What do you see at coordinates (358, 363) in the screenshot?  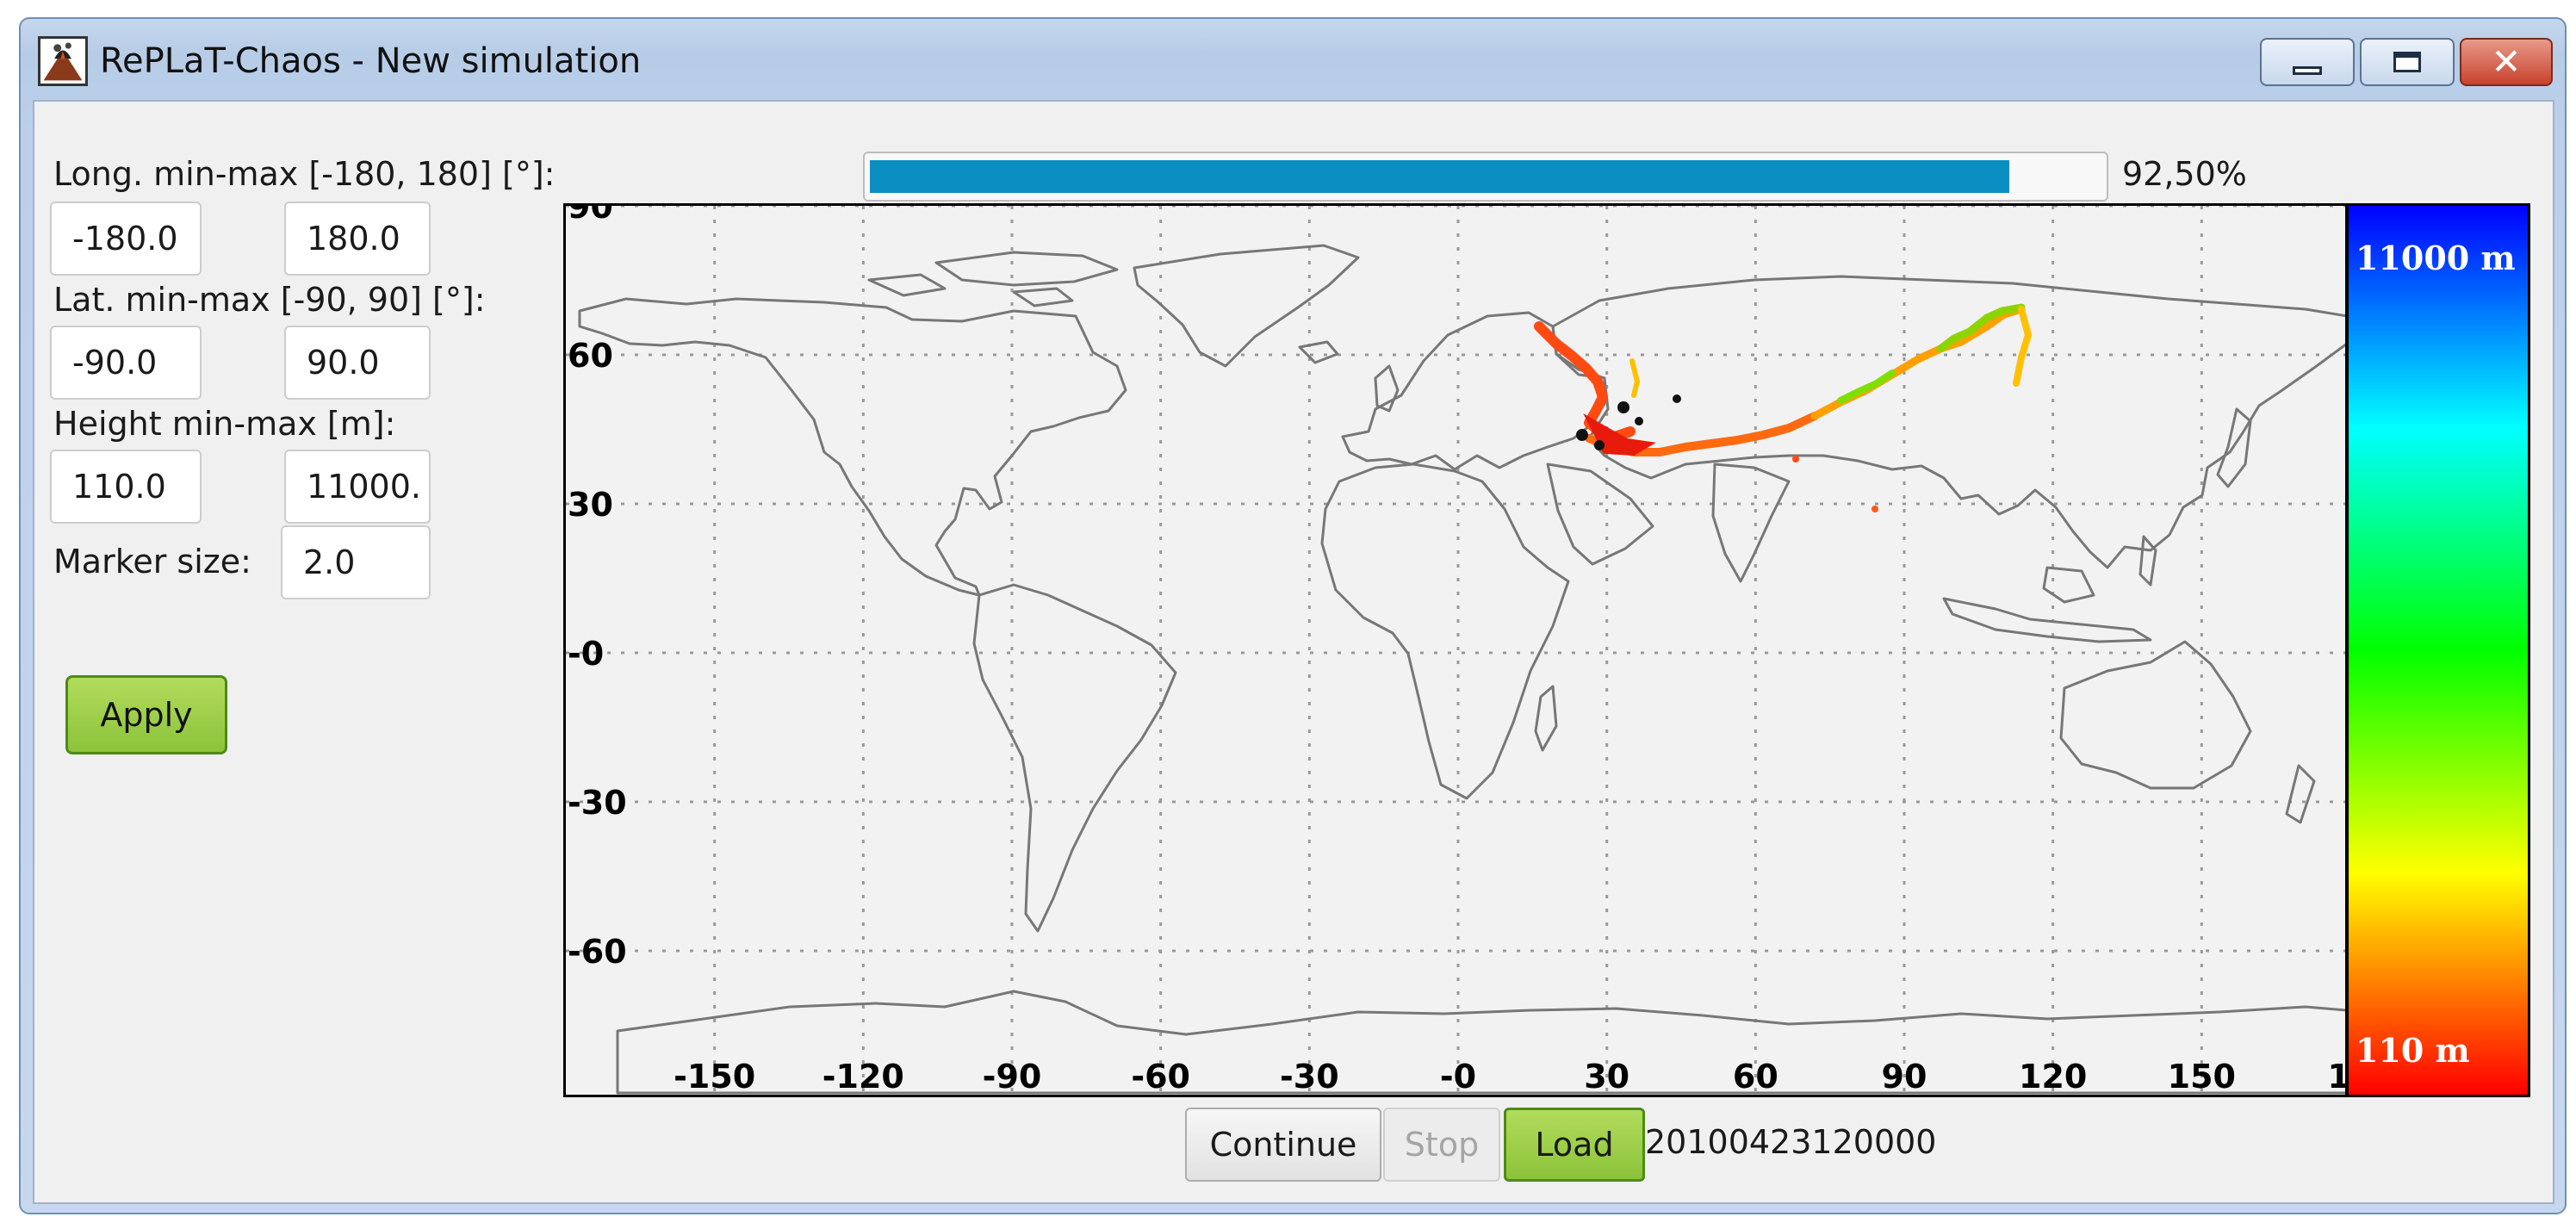 I see `latitude-max-input: 90.0` at bounding box center [358, 363].